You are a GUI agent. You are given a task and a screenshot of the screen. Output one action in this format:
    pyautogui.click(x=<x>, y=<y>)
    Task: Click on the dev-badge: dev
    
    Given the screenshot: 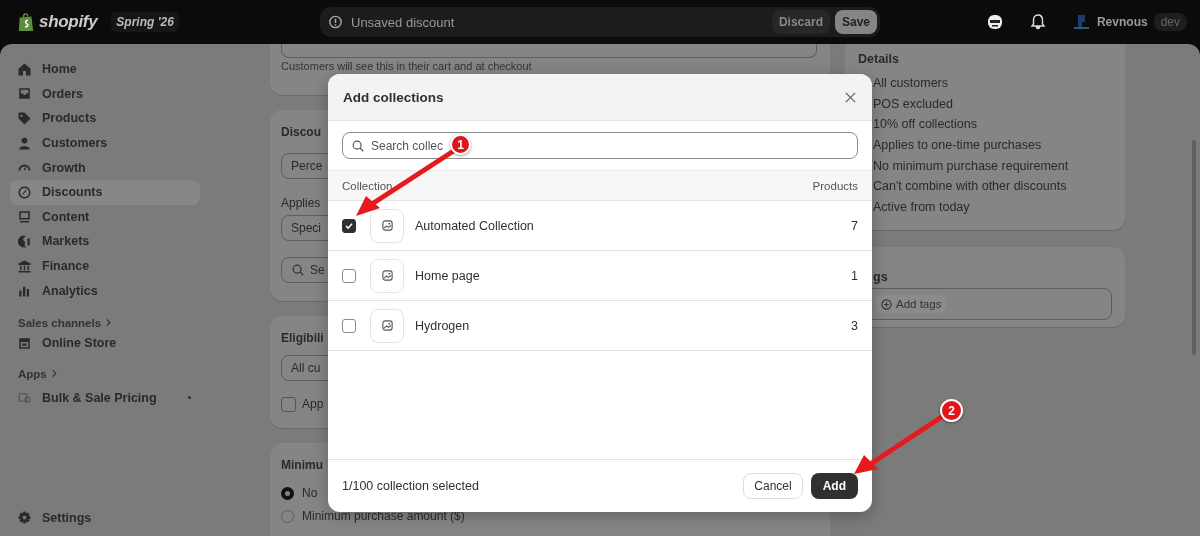 What is the action you would take?
    pyautogui.click(x=1170, y=22)
    